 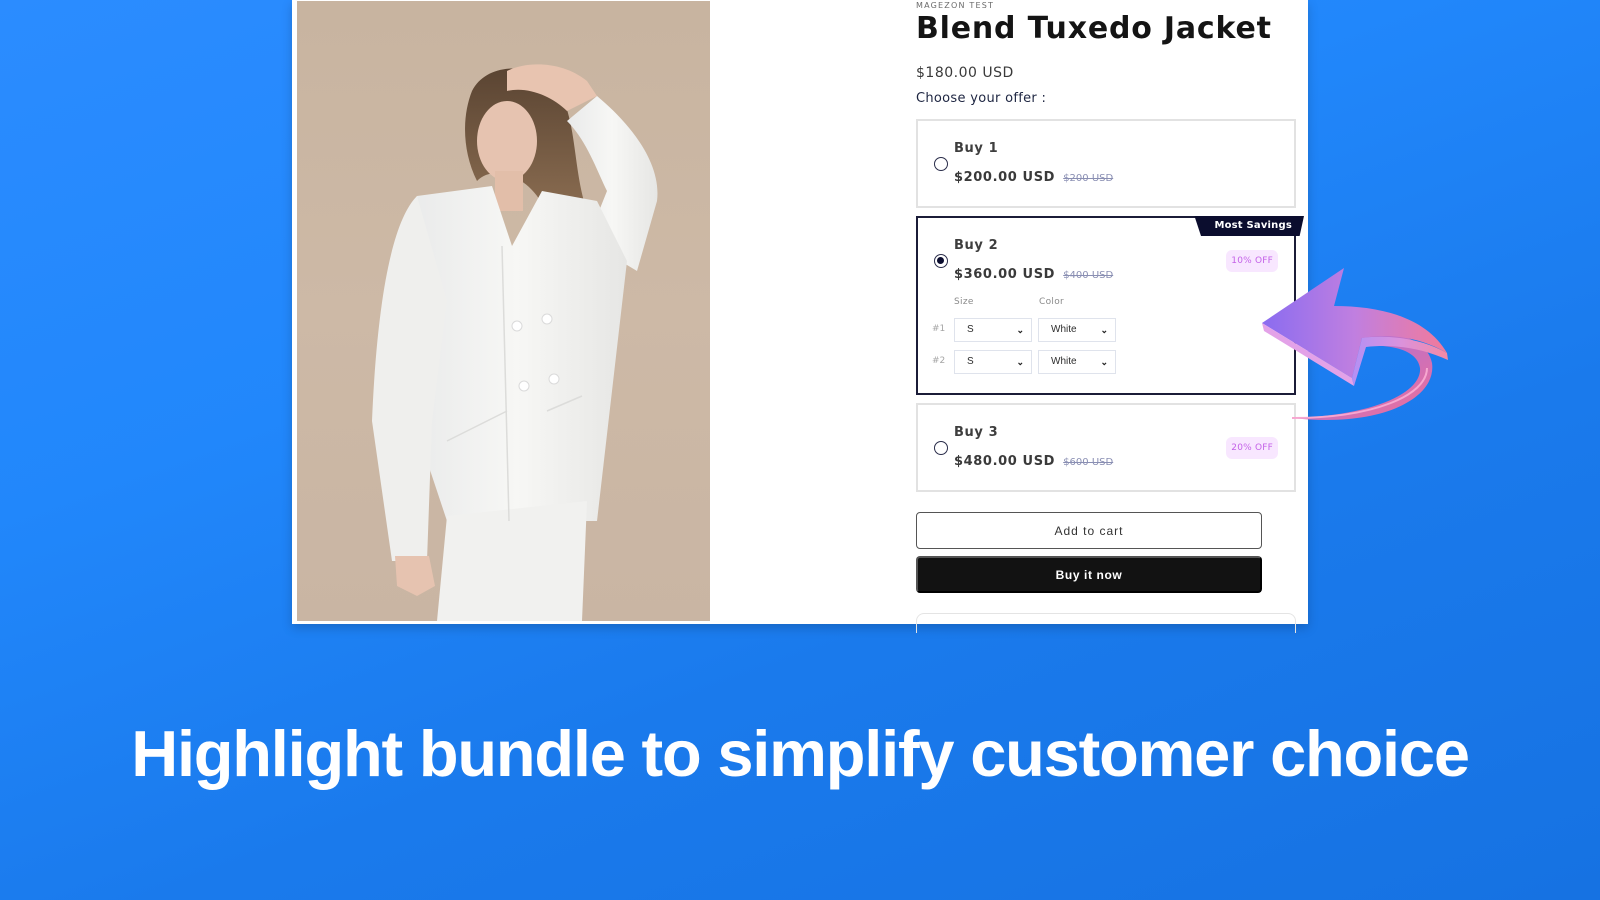 What do you see at coordinates (1088, 462) in the screenshot?
I see `offer-compare-price: $600 USD` at bounding box center [1088, 462].